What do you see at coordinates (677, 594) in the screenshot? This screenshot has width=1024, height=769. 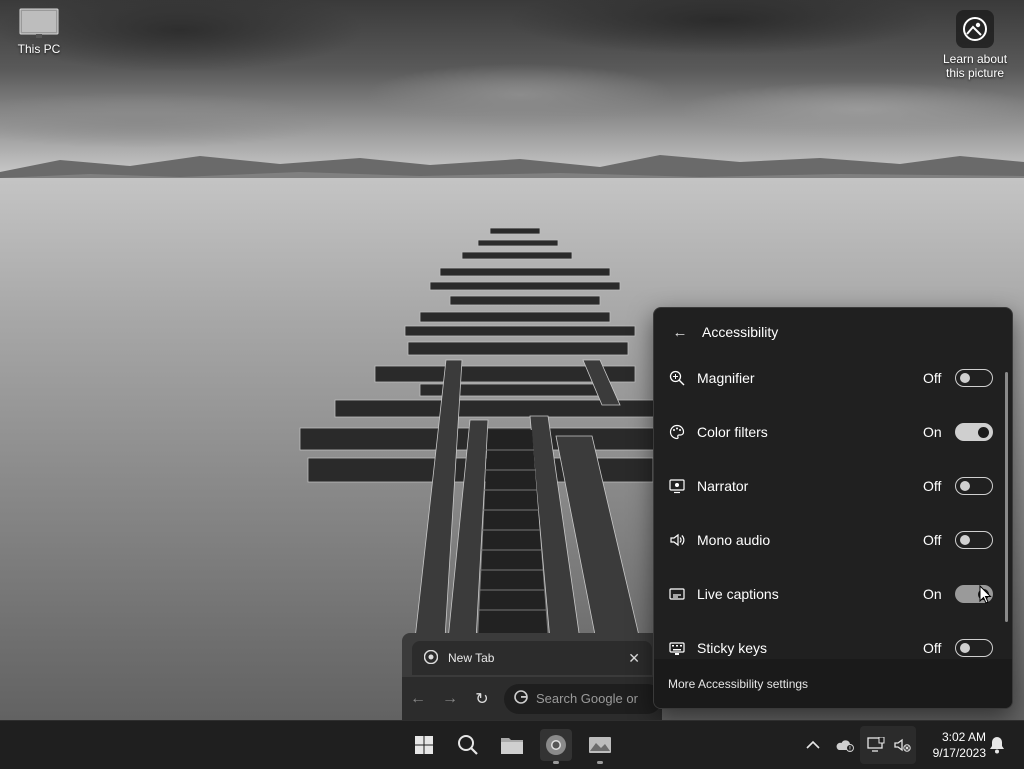 I see `captions-icon` at bounding box center [677, 594].